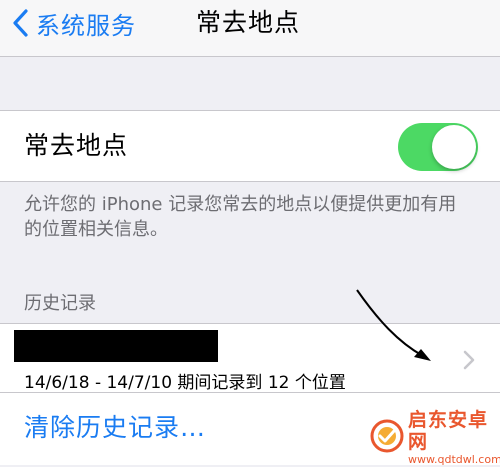 The image size is (500, 467). Describe the element at coordinates (20, 23) in the screenshot. I see `chevron-left-icon` at that location.